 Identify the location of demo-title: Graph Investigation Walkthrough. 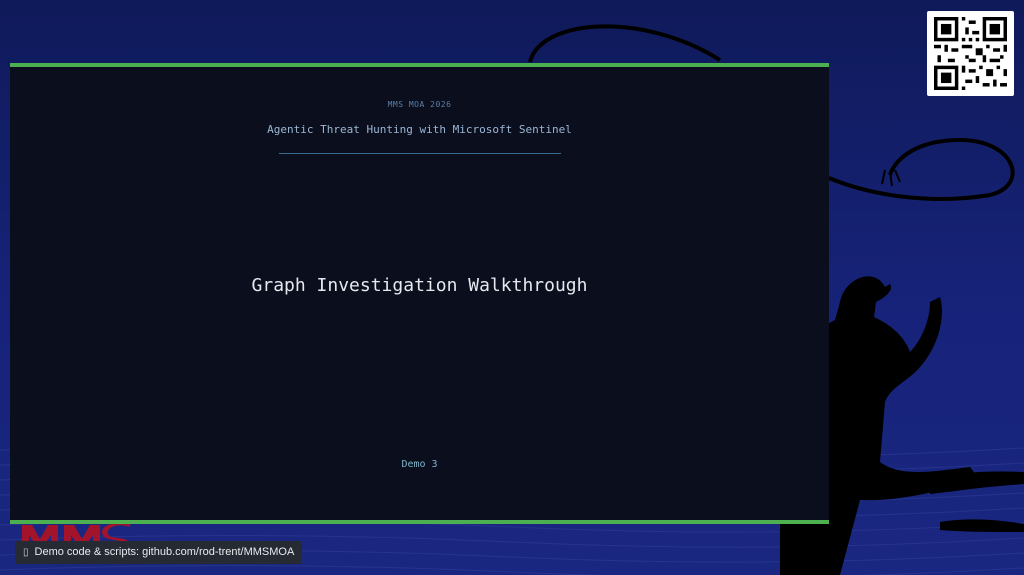
(419, 285).